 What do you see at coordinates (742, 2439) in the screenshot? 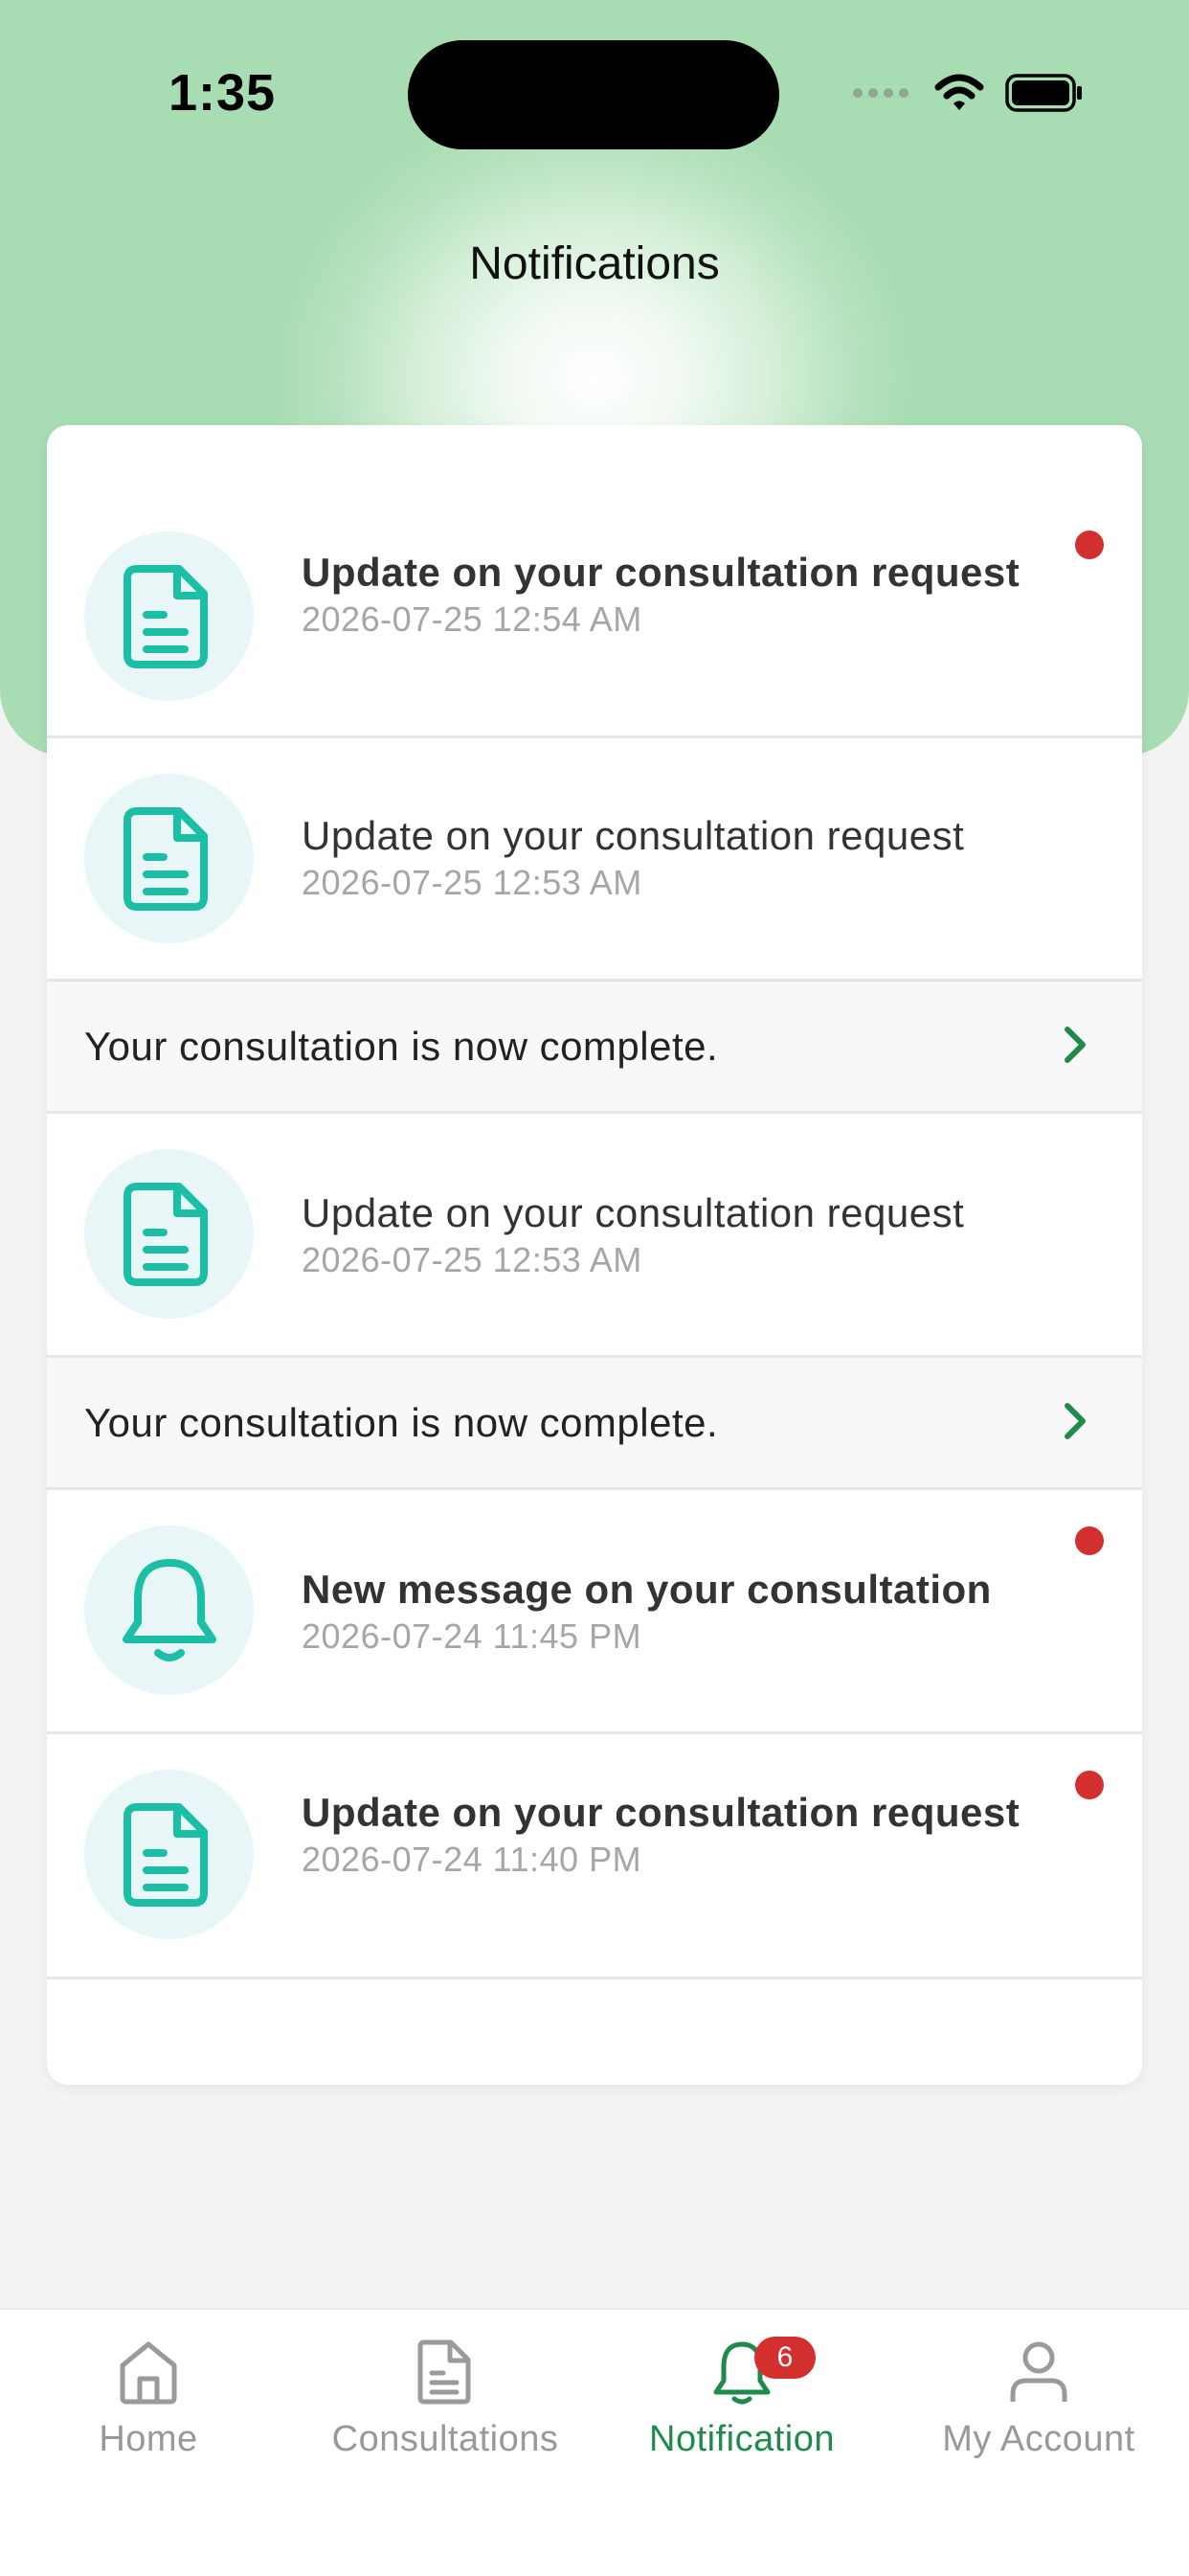
I see `tab-label: Notification` at bounding box center [742, 2439].